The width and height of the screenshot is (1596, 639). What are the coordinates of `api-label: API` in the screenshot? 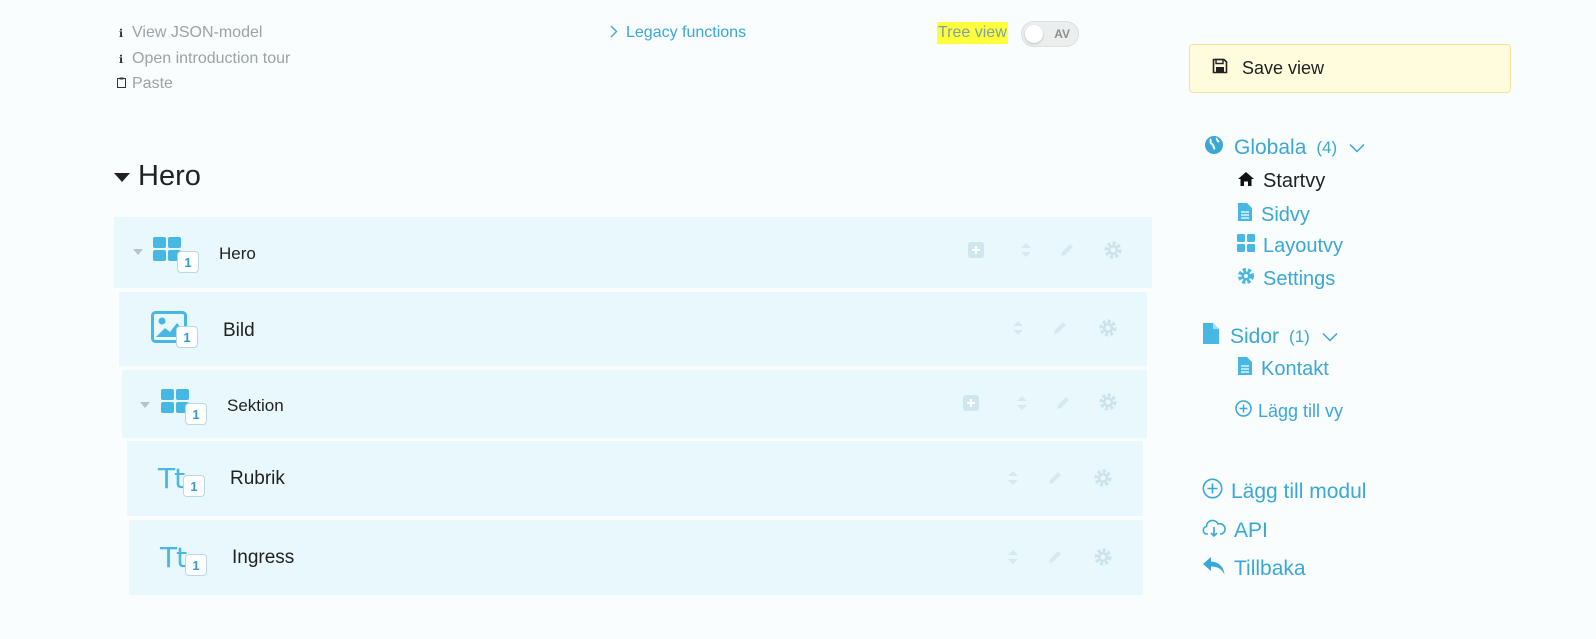 It's located at (1251, 530).